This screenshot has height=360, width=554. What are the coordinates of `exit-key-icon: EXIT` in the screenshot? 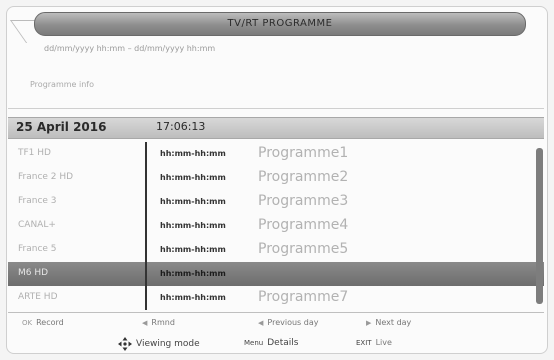 It's located at (364, 342).